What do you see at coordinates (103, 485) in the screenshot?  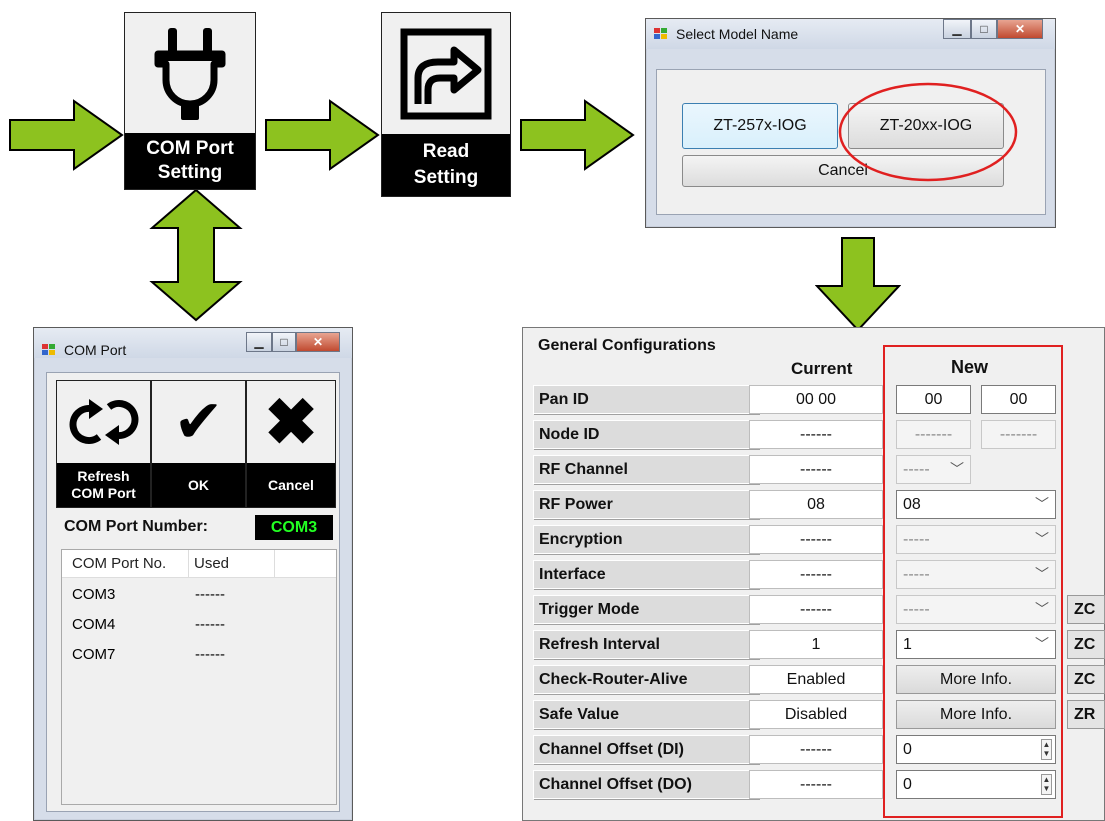 I see `refresh-com-port-label: Refresh COM Port` at bounding box center [103, 485].